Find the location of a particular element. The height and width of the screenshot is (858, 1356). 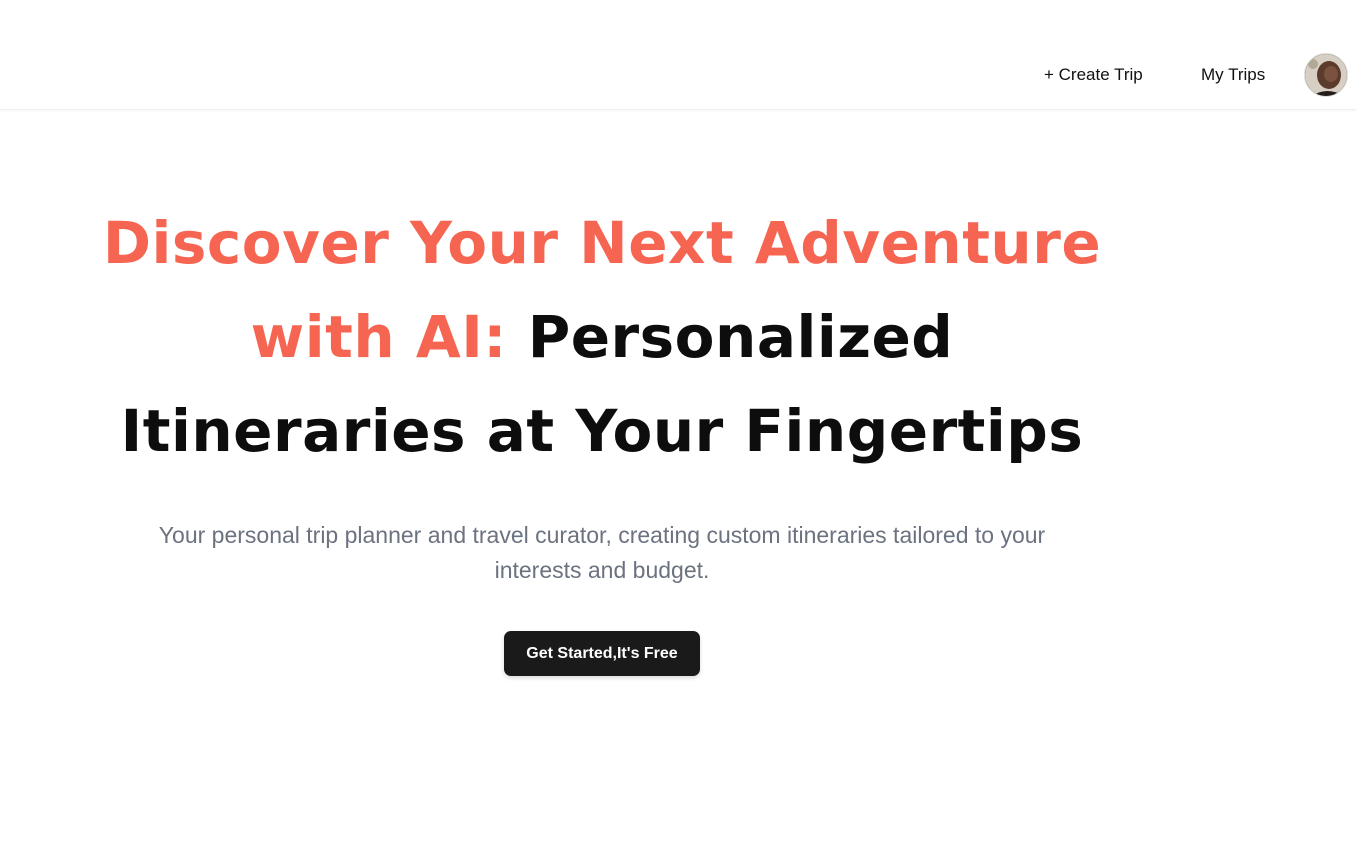

get-started-button: Get Started,It's Free is located at coordinates (602, 653).